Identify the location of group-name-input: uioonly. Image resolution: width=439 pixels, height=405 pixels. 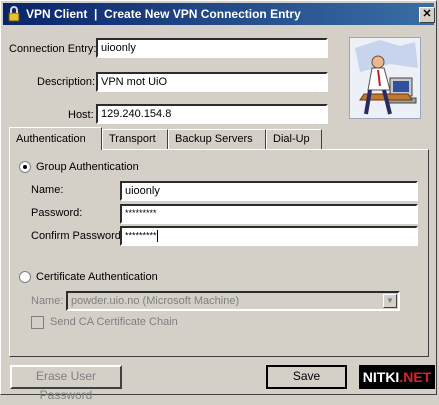
(269, 191).